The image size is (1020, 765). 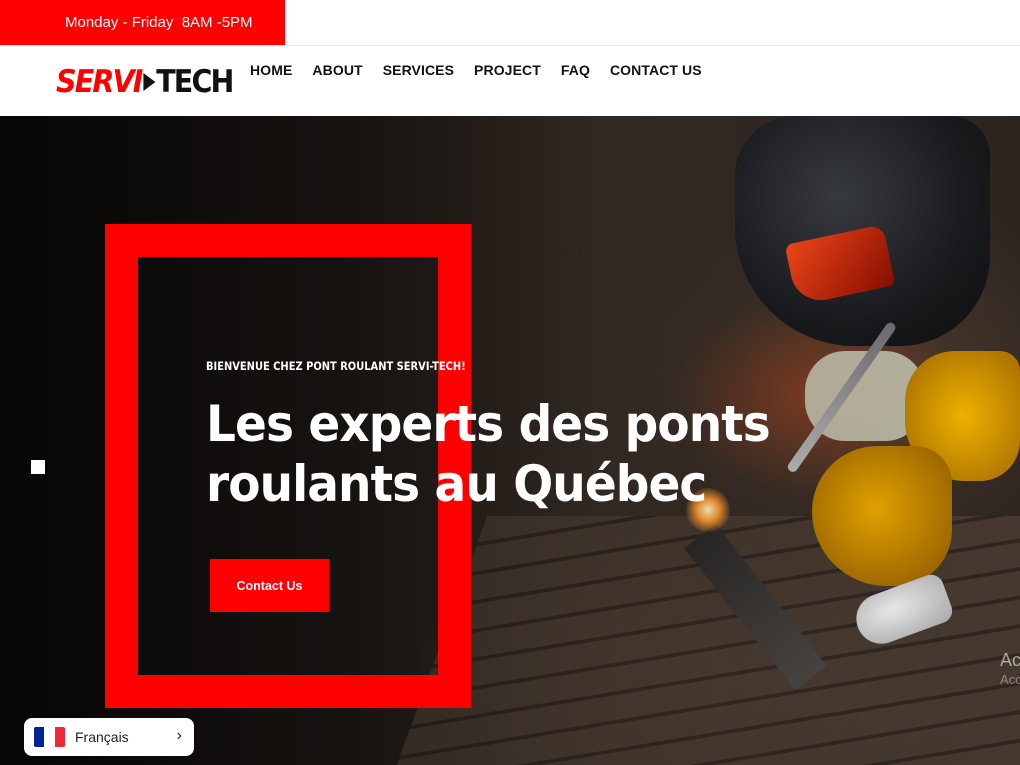 What do you see at coordinates (336, 366) in the screenshot?
I see `hero-kicker: BIENVENUE CHEZ PONT ROULANT SERVI-TECH!` at bounding box center [336, 366].